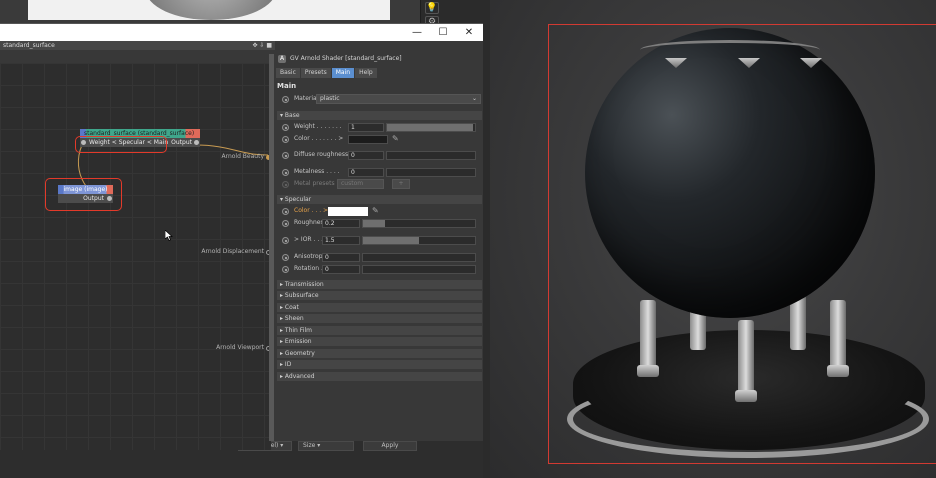  I want to click on rotation-radio, so click(285, 269).